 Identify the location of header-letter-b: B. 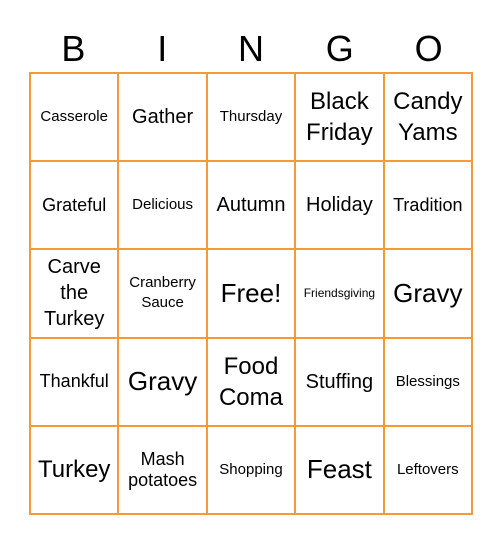
(73, 48).